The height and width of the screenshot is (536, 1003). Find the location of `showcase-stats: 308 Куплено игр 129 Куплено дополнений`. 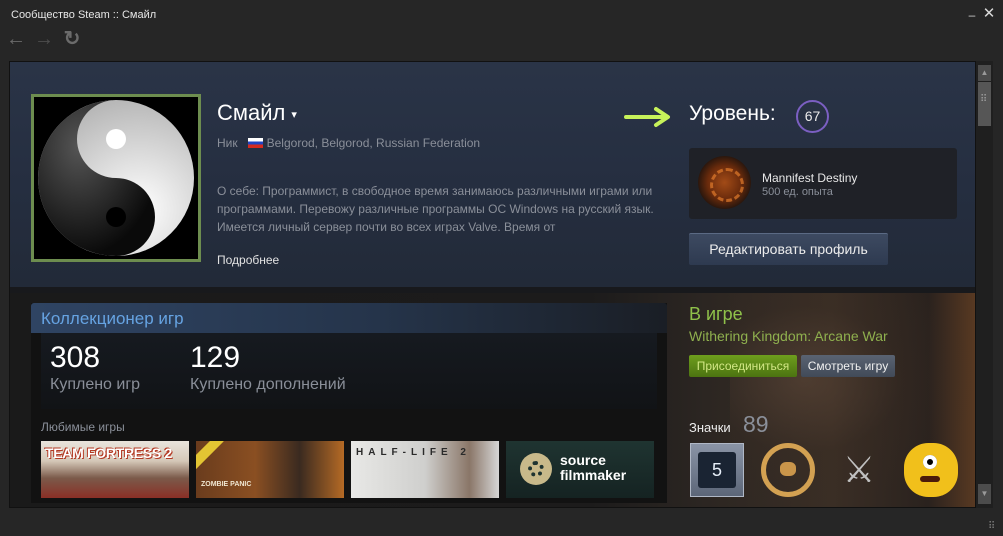

showcase-stats: 308 Куплено игр 129 Куплено дополнений is located at coordinates (349, 371).